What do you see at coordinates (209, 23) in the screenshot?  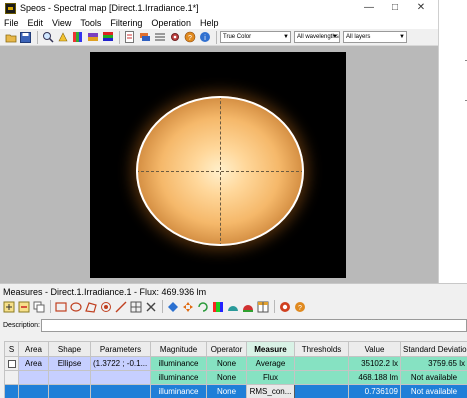 I see `menu-help: Help` at bounding box center [209, 23].